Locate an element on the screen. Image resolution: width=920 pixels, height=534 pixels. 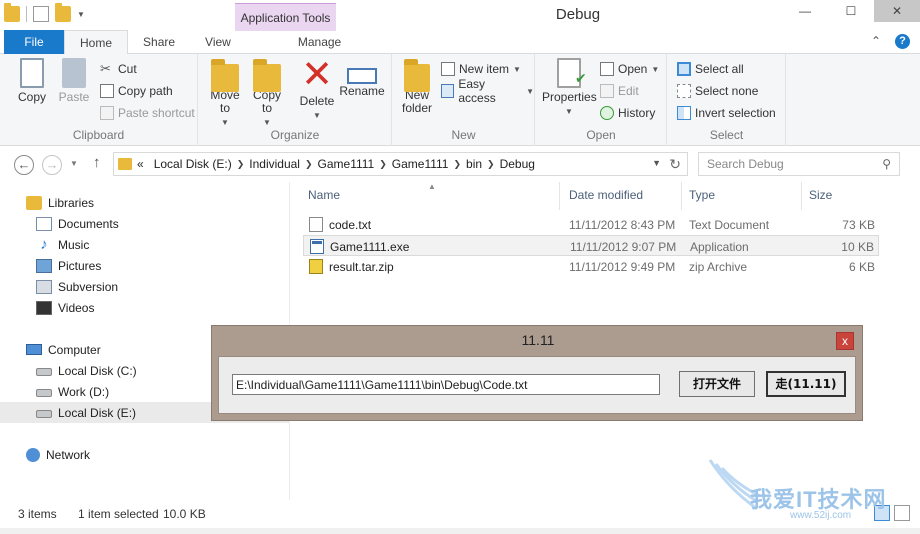
file-name: result.tar.zip is located at coordinates (361, 267).